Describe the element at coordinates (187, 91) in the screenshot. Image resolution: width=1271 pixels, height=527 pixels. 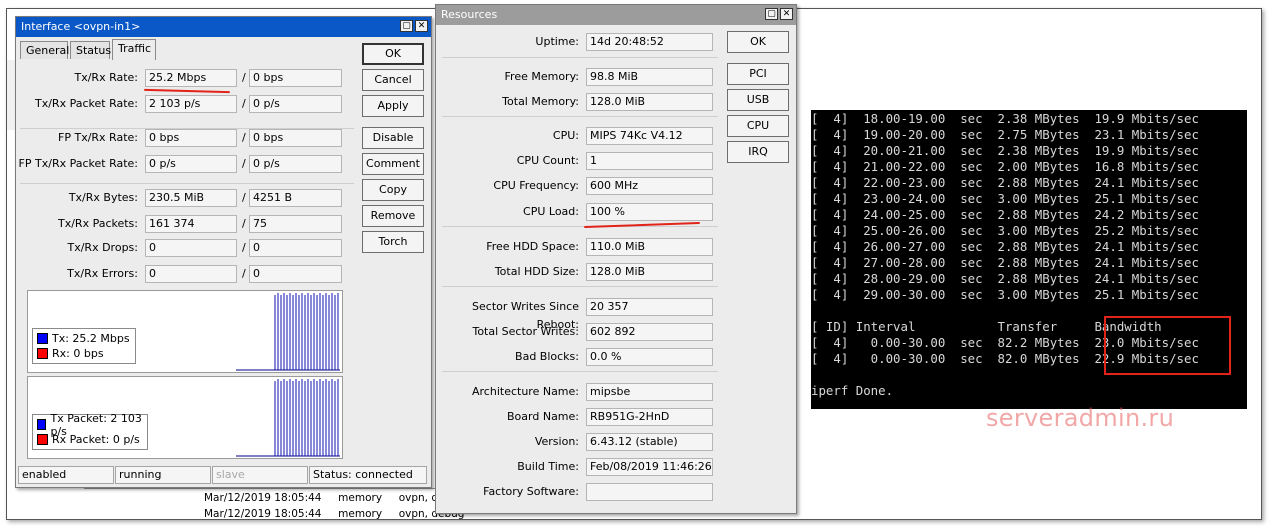
I see `highlight-underline` at that location.